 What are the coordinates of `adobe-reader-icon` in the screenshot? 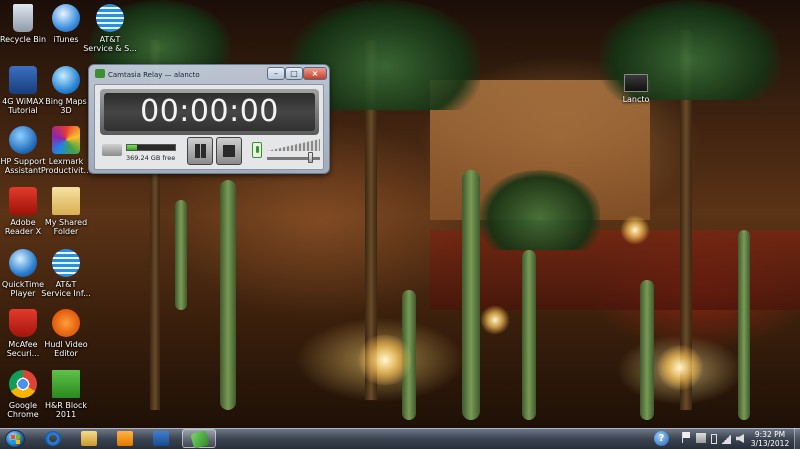 It's located at (23, 201).